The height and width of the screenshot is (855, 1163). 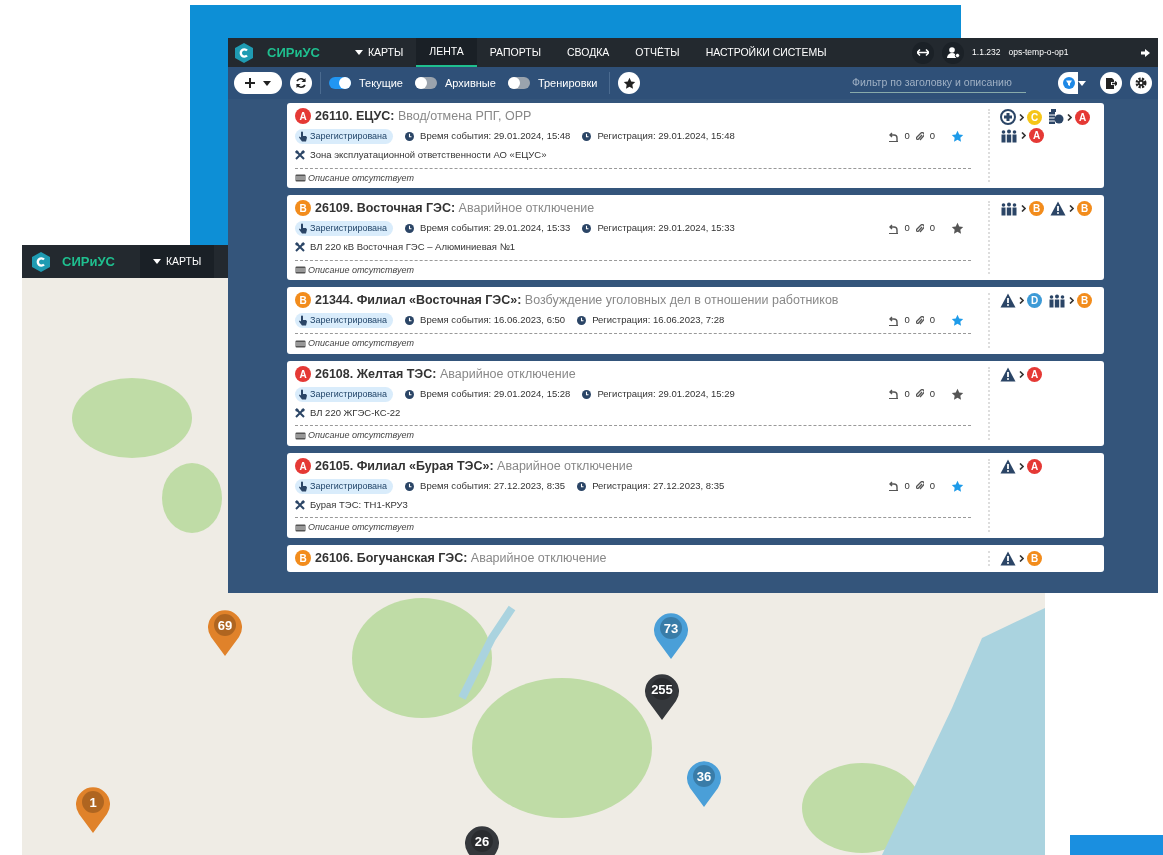 What do you see at coordinates (446, 52) in the screenshot?
I see `nav-menu-item: ЛЕНТА` at bounding box center [446, 52].